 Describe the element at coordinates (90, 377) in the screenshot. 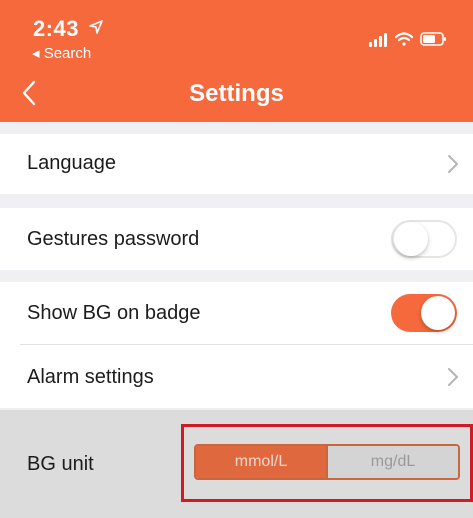

I see `alarm-settings-label: Alarm settings` at that location.